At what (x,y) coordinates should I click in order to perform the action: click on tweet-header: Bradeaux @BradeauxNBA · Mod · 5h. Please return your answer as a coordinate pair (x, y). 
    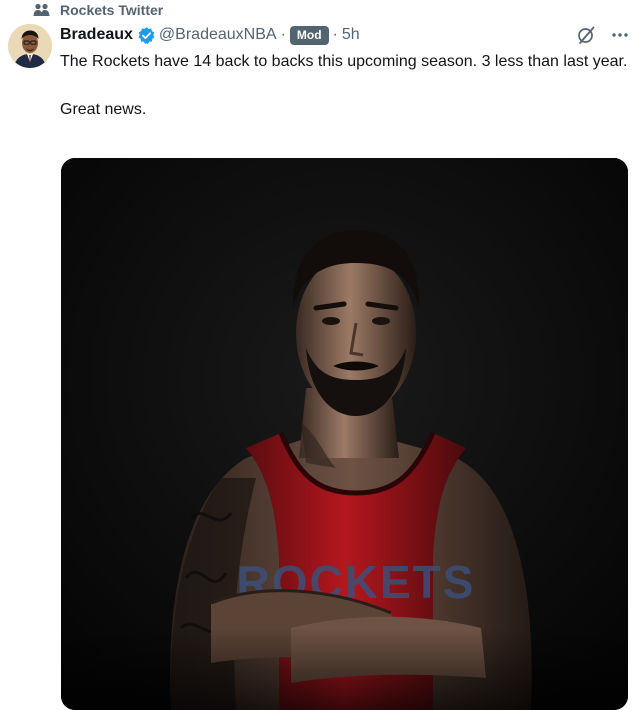
    Looking at the image, I should click on (345, 35).